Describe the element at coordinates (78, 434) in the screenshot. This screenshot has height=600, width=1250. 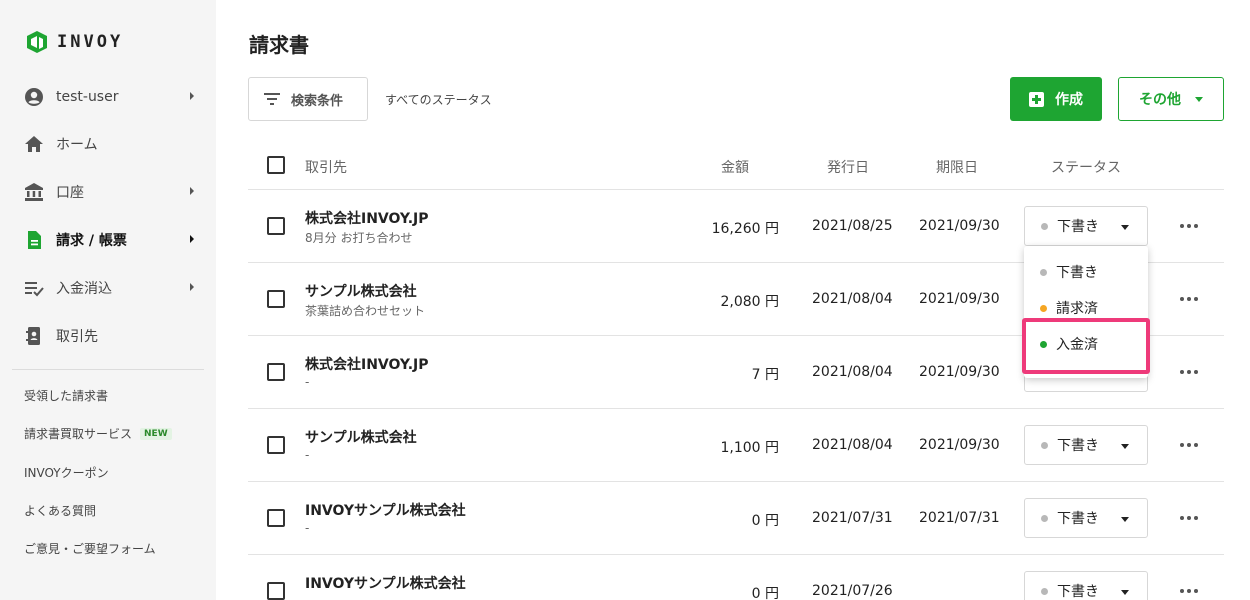
I see `sidebar-link-label: 請求書買取サービス` at that location.